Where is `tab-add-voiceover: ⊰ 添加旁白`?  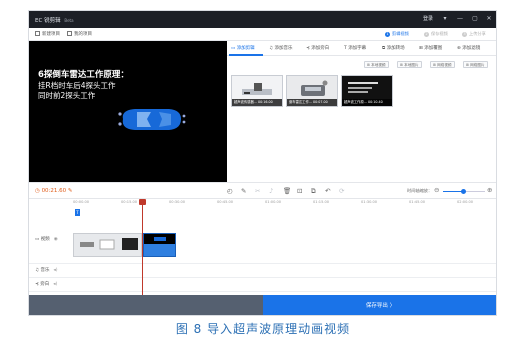 tab-add-voiceover: ⊰ 添加旁白 is located at coordinates (317, 48).